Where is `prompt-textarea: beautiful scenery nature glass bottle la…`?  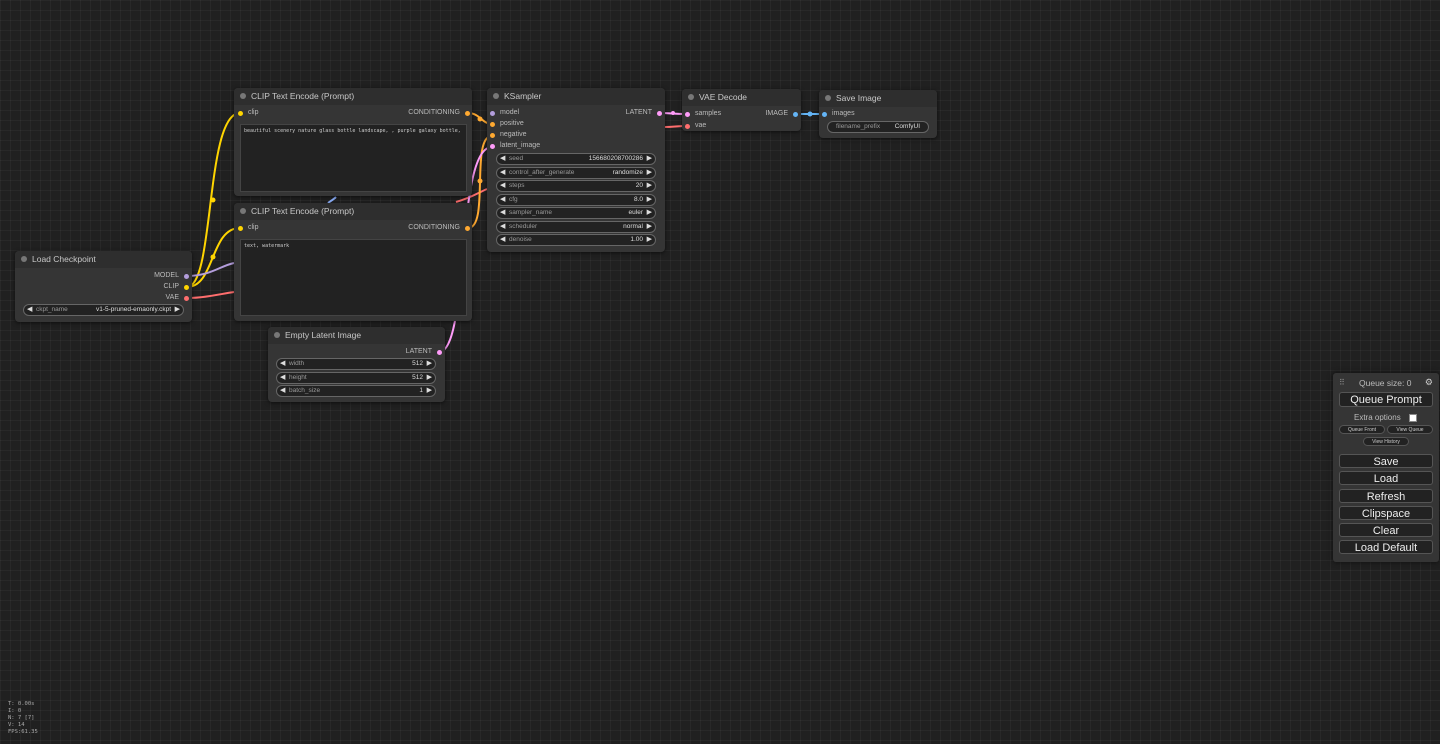 prompt-textarea: beautiful scenery nature glass bottle la… is located at coordinates (353, 158).